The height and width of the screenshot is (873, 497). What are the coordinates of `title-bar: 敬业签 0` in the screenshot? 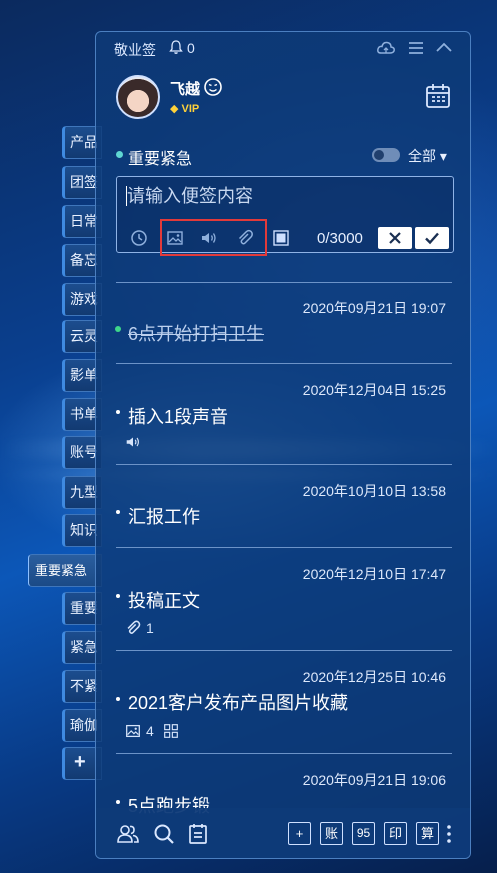 It's located at (283, 48).